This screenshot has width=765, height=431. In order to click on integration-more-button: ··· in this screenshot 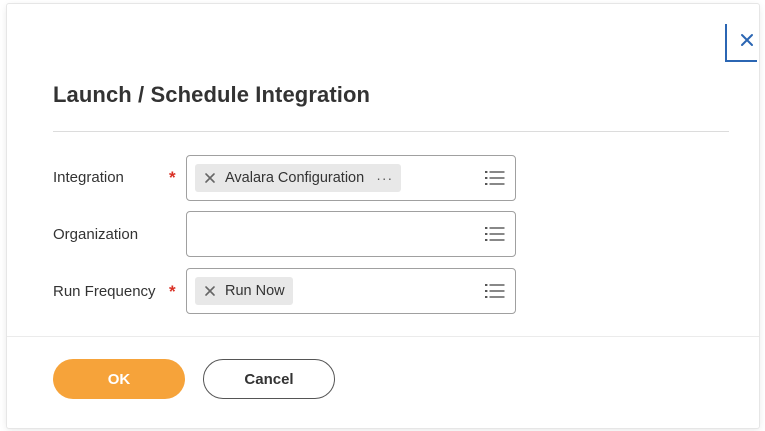, I will do `click(384, 178)`.